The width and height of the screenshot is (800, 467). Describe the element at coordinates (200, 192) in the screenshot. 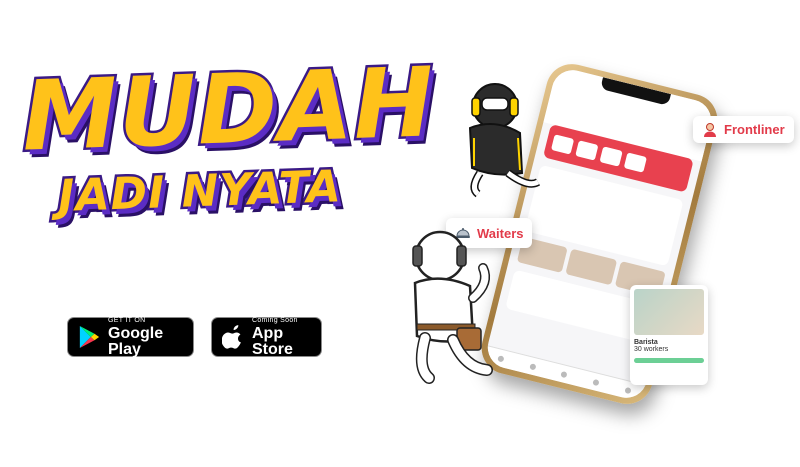

I see `headline-subtitle: JADI NYATA` at that location.